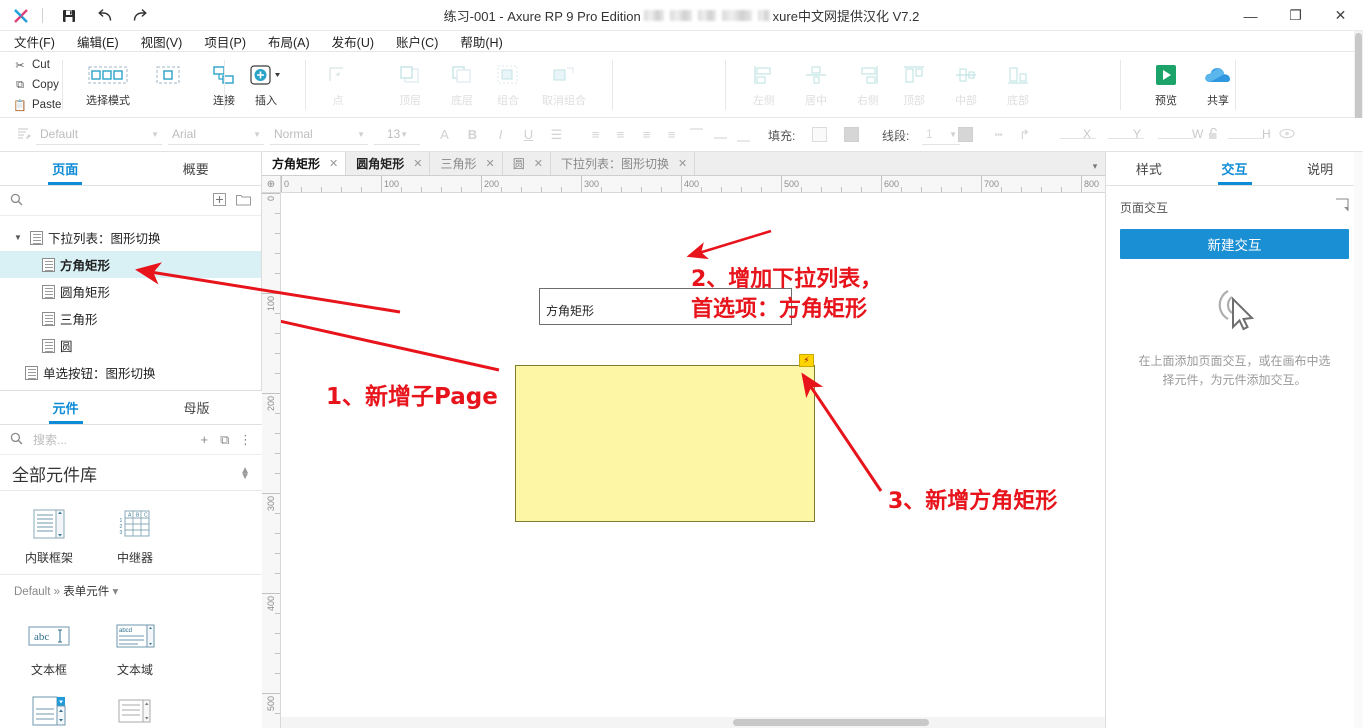 The width and height of the screenshot is (1363, 728). Describe the element at coordinates (764, 101) in the screenshot. I see `align-left-label: 左侧` at that location.